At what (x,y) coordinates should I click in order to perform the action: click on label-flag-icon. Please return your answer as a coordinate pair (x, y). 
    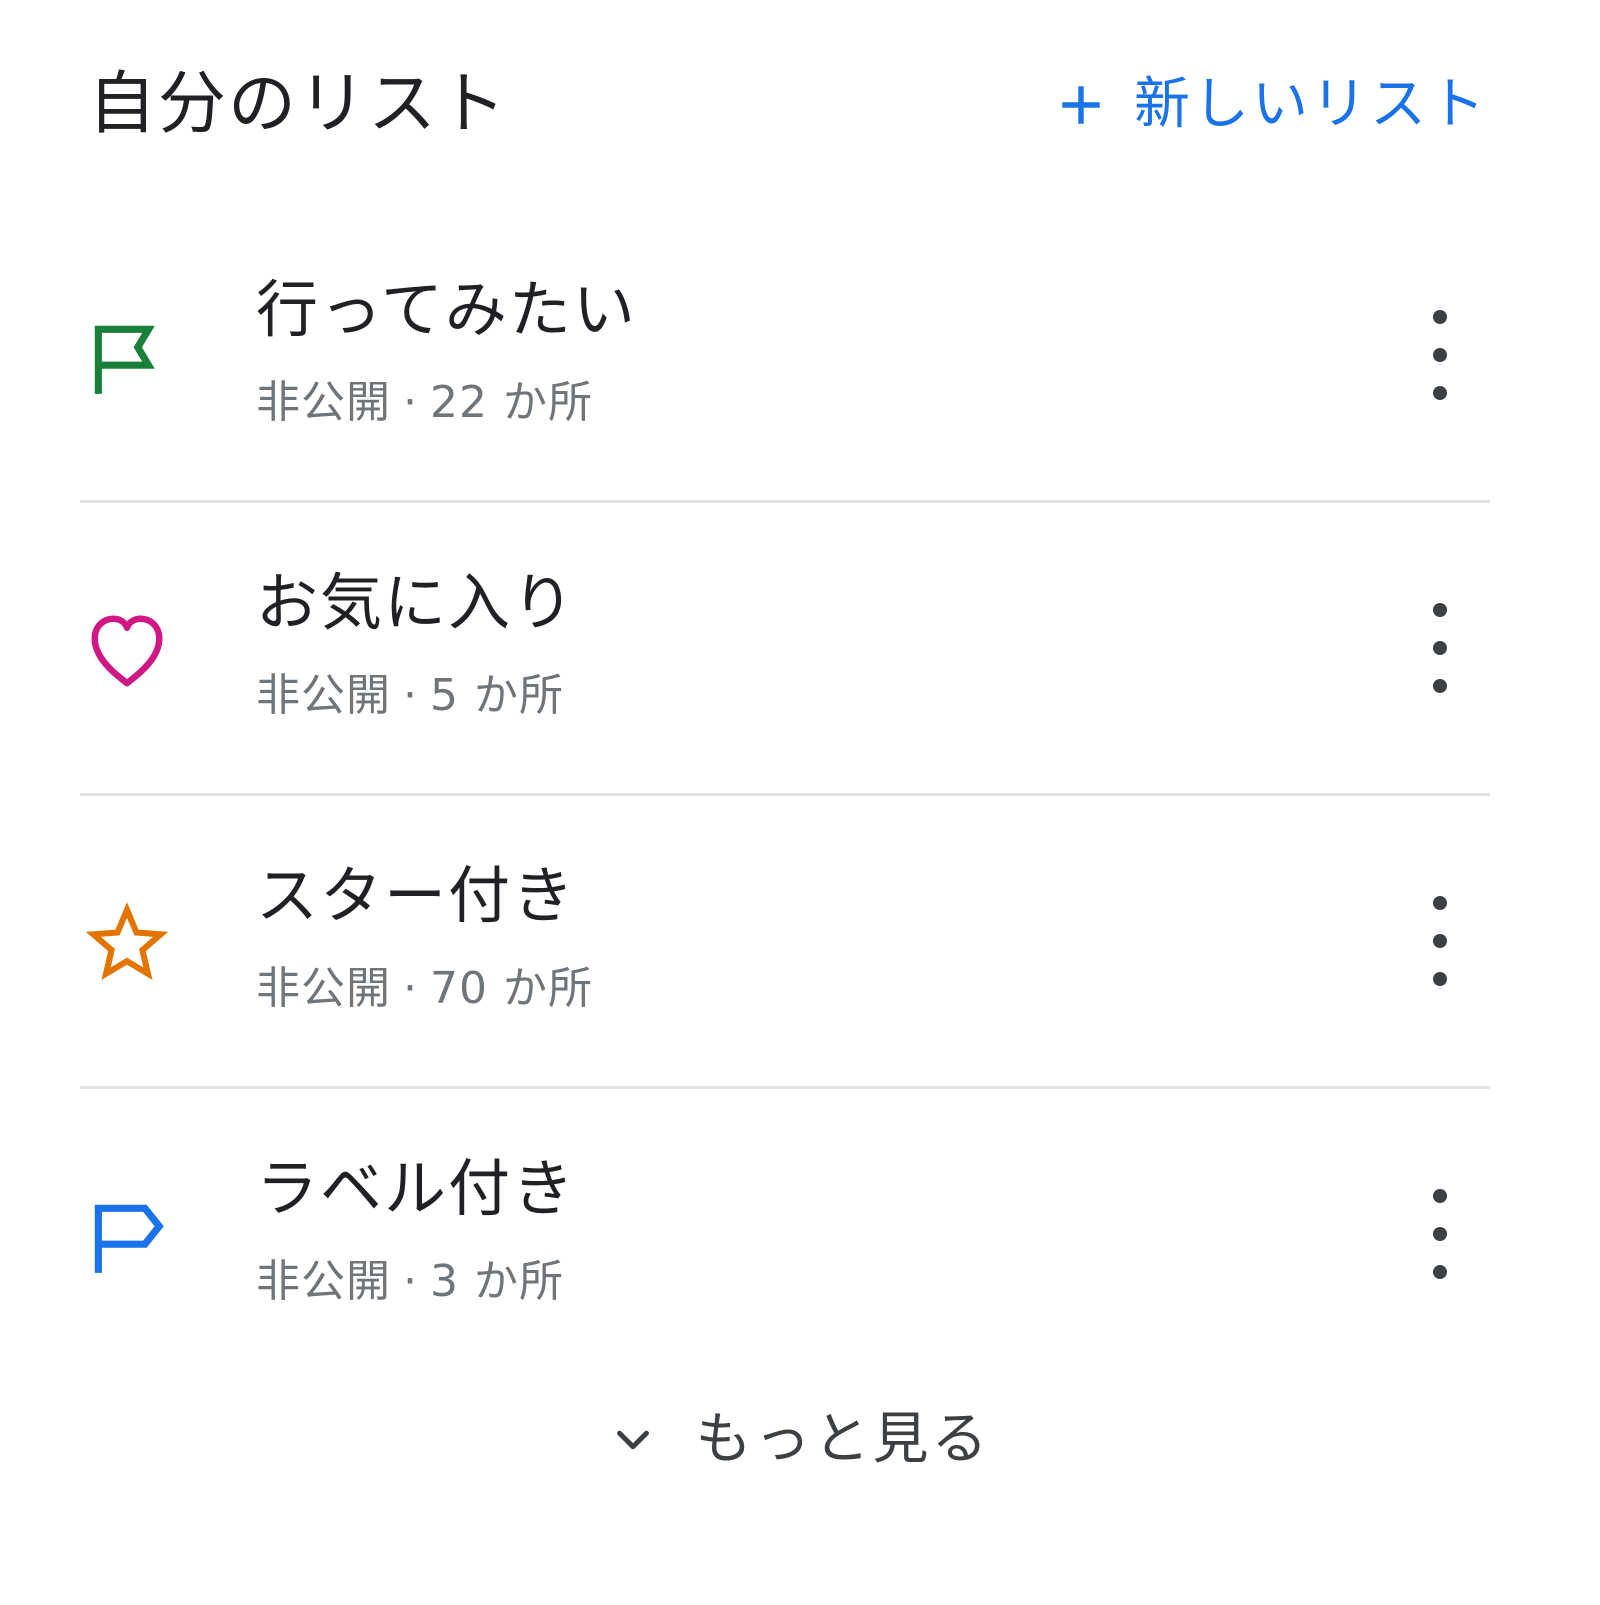
    Looking at the image, I should click on (129, 1238).